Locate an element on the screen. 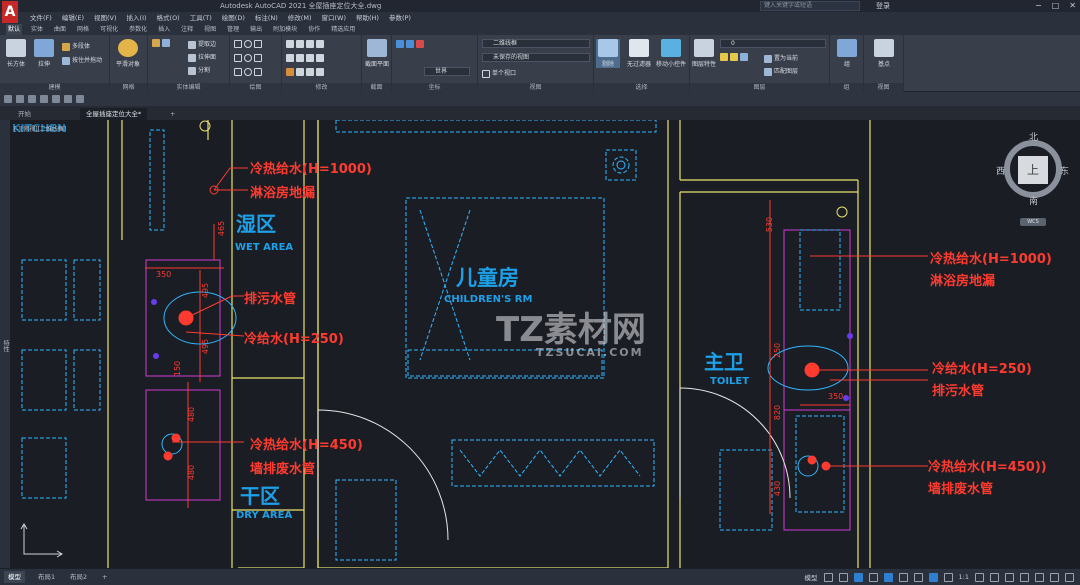  menu-parametric: 参数(P) is located at coordinates (400, 18).